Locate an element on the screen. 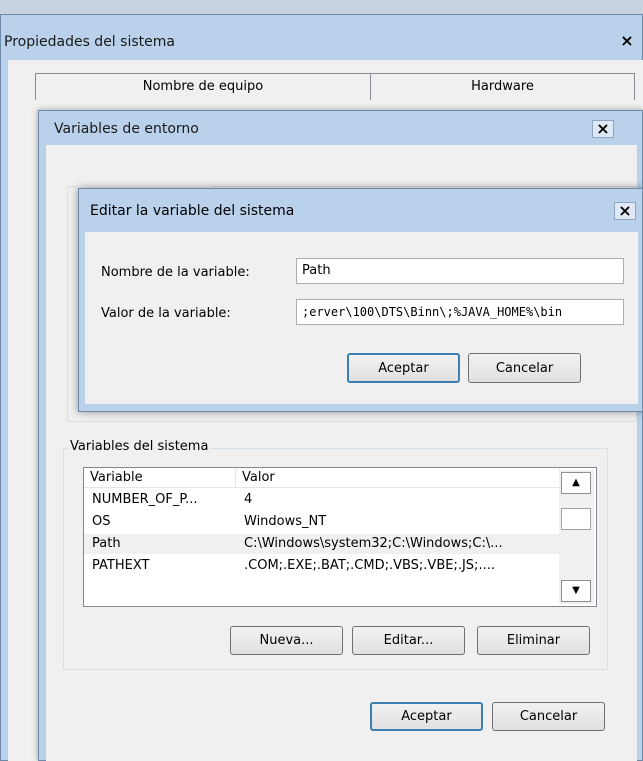  tab-nombre-de-equipo: Nombre de equipo is located at coordinates (202, 86).